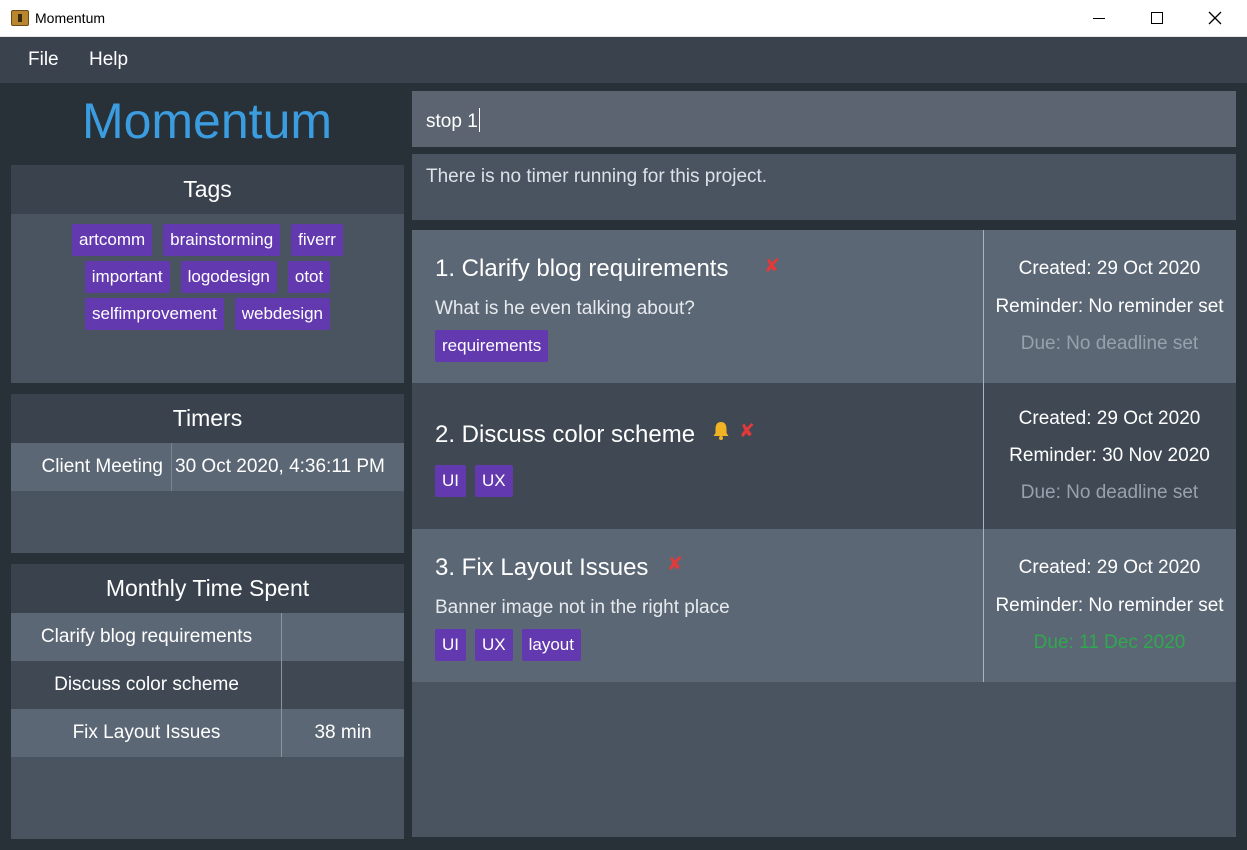 The image size is (1247, 850). What do you see at coordinates (623, 18) in the screenshot?
I see `window-titlebar: Momentum` at bounding box center [623, 18].